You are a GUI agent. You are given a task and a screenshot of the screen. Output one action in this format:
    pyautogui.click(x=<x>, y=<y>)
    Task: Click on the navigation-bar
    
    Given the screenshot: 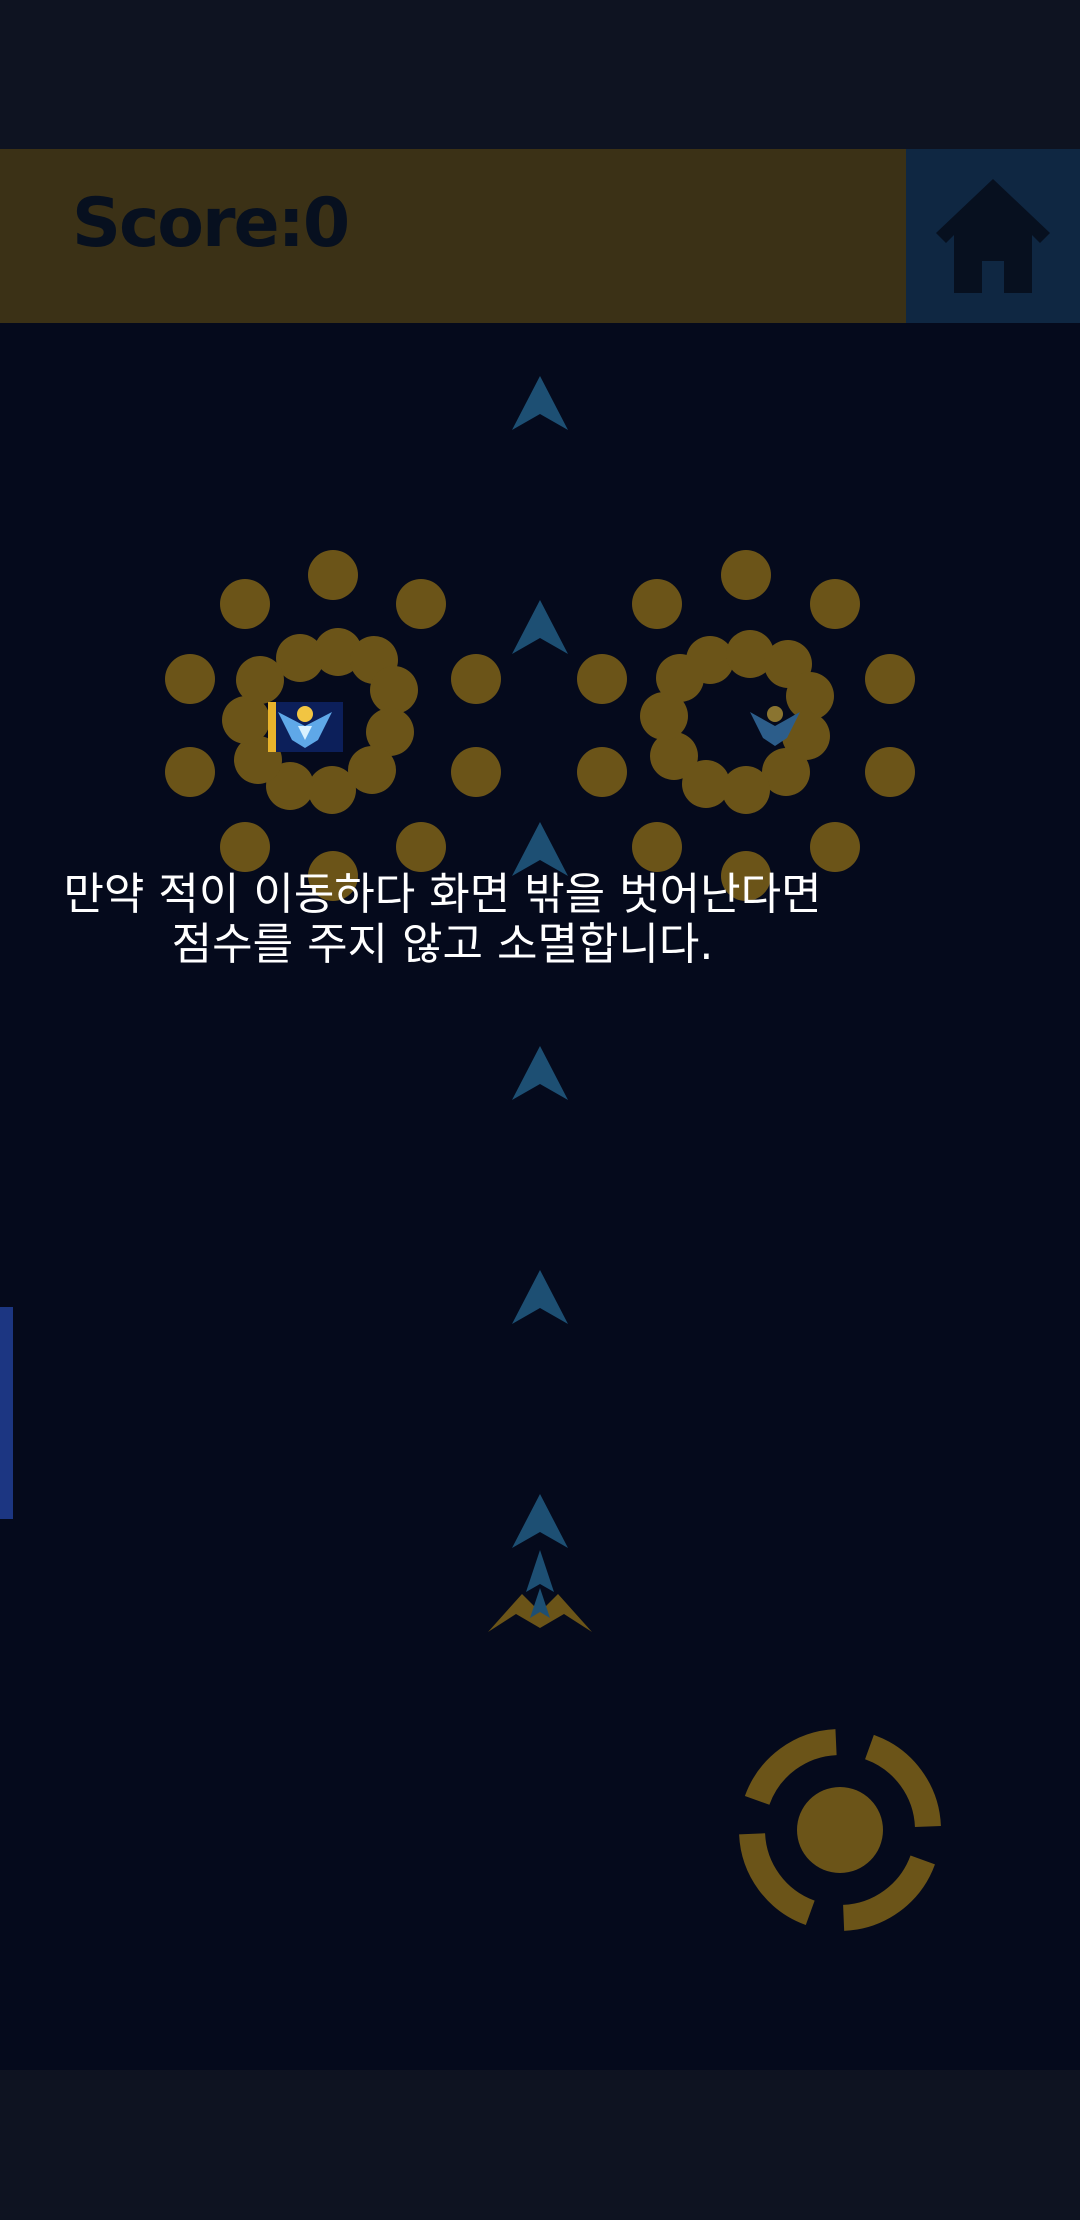 What is the action you would take?
    pyautogui.click(x=540, y=2145)
    